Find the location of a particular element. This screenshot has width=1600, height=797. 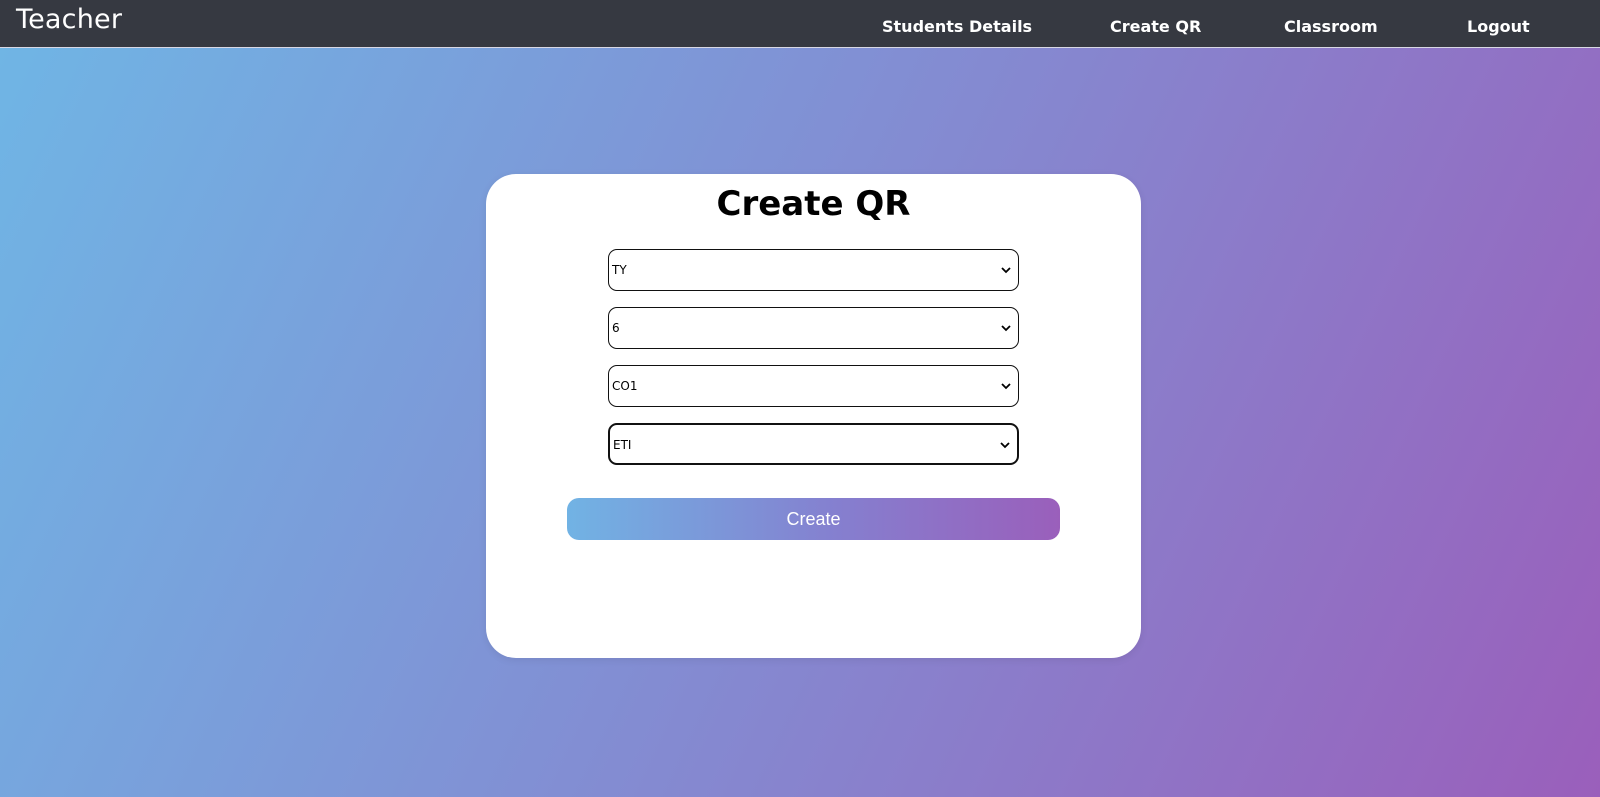

nav-link-logout: Logout is located at coordinates (1498, 26).